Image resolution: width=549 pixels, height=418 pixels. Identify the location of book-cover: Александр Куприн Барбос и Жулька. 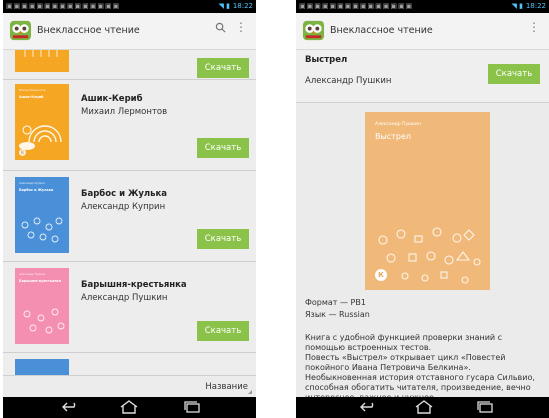
(42, 215).